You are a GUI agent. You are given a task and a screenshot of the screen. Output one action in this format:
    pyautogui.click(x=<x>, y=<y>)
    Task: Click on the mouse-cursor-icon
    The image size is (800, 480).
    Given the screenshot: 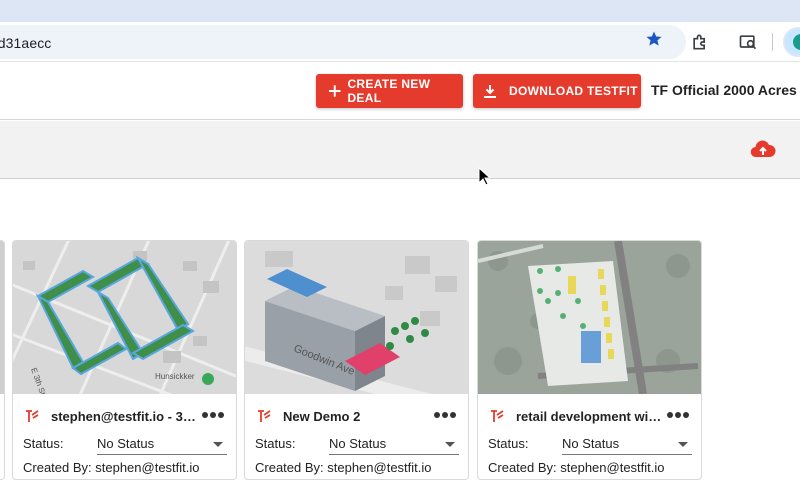 What is the action you would take?
    pyautogui.click(x=484, y=176)
    